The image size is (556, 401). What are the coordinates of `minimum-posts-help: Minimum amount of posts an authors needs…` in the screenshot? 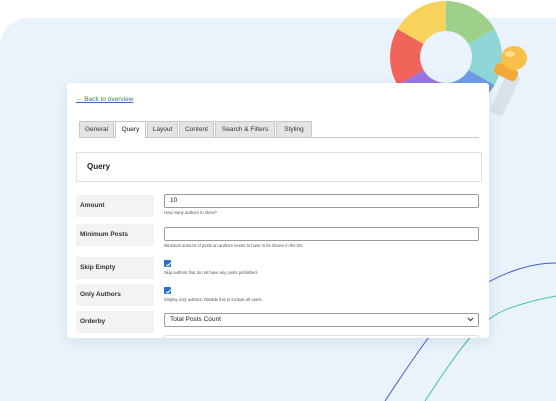 It's located at (233, 245).